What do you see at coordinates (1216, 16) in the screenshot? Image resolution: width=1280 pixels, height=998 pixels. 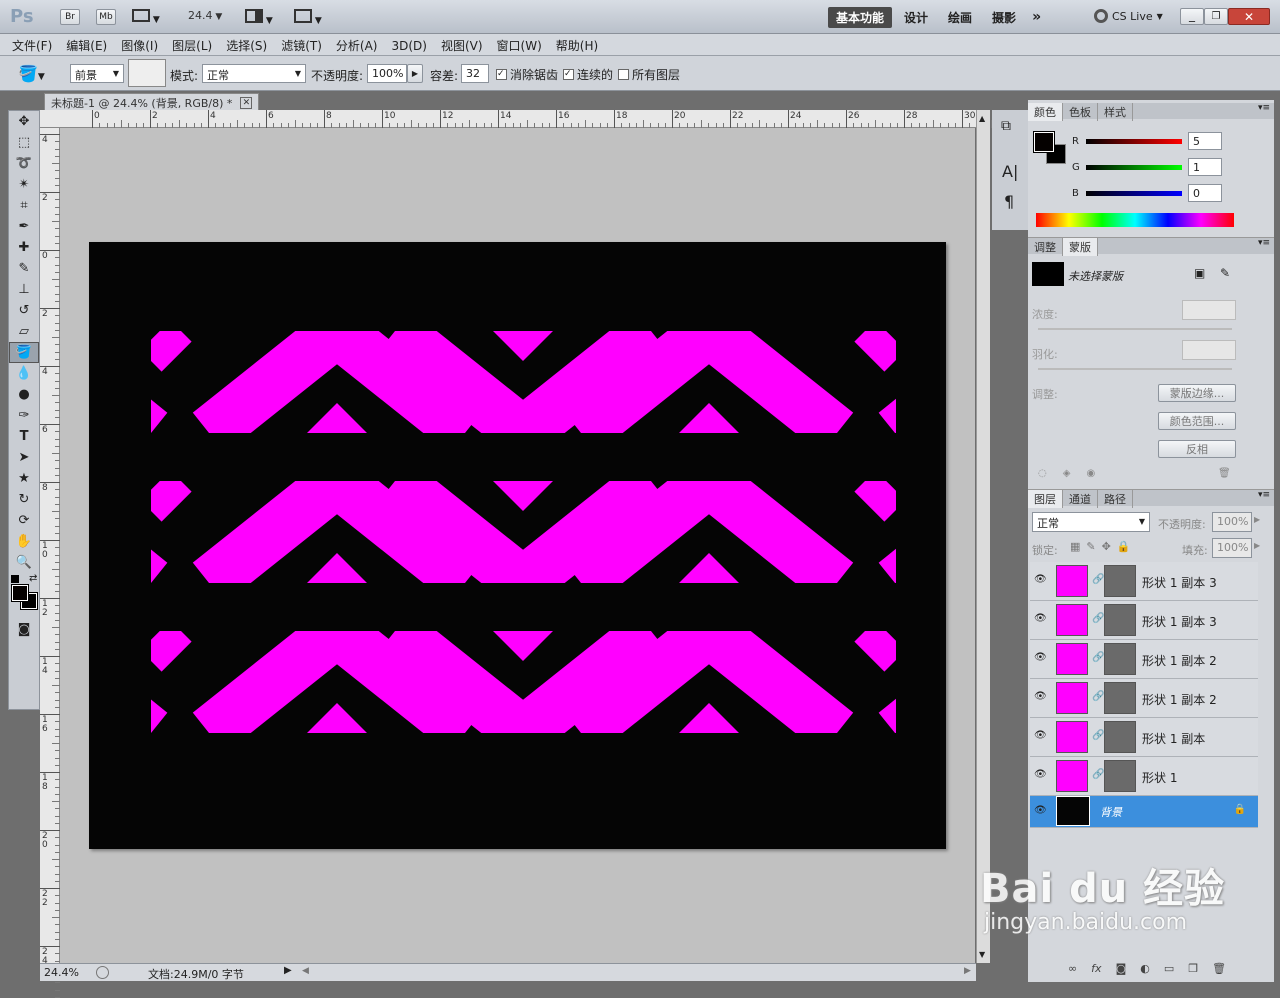 I see `restore-button: ❐` at bounding box center [1216, 16].